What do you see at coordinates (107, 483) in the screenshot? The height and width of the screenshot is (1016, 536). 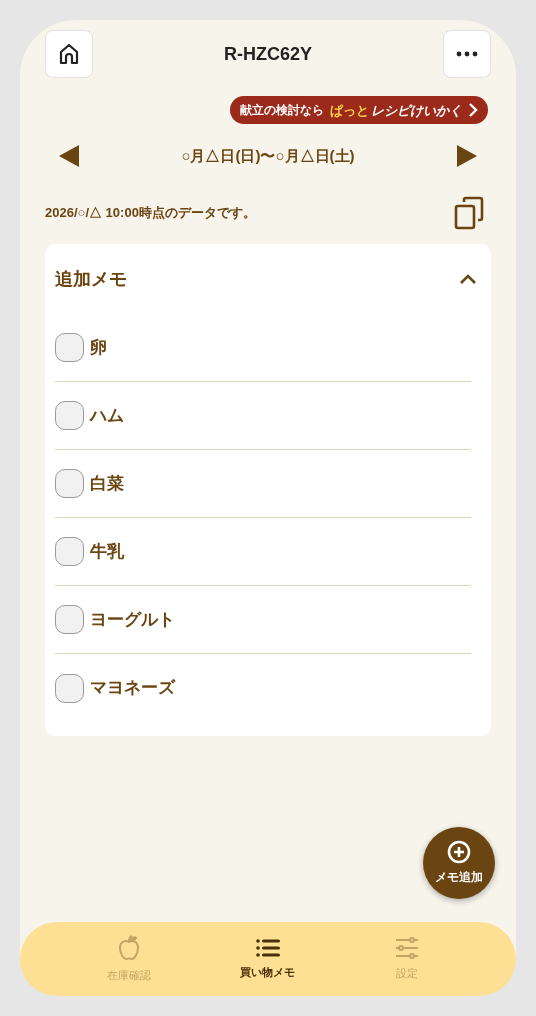 I see `memo-item-label: 白菜` at bounding box center [107, 483].